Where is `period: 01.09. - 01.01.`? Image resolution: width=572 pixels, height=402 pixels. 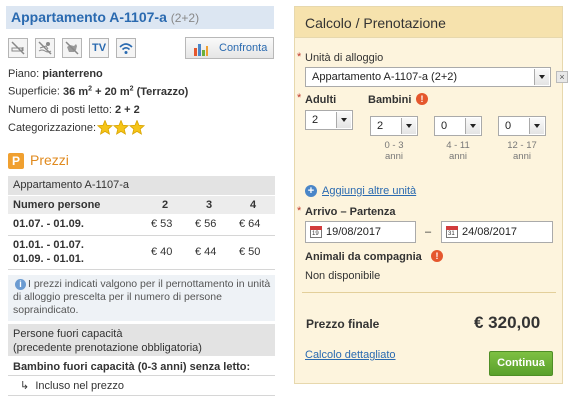 period: 01.09. - 01.01. is located at coordinates (48, 259).